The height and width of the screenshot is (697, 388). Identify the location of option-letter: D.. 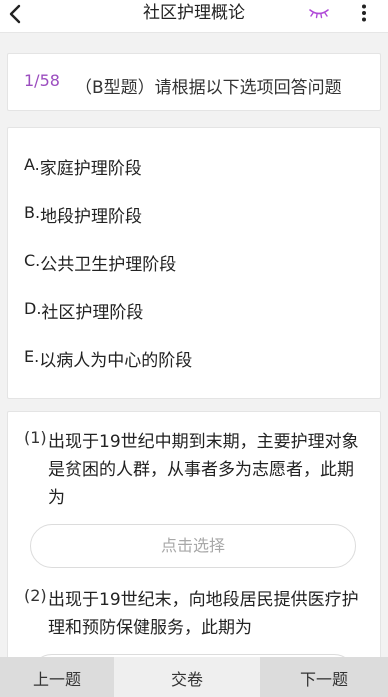
(33, 308).